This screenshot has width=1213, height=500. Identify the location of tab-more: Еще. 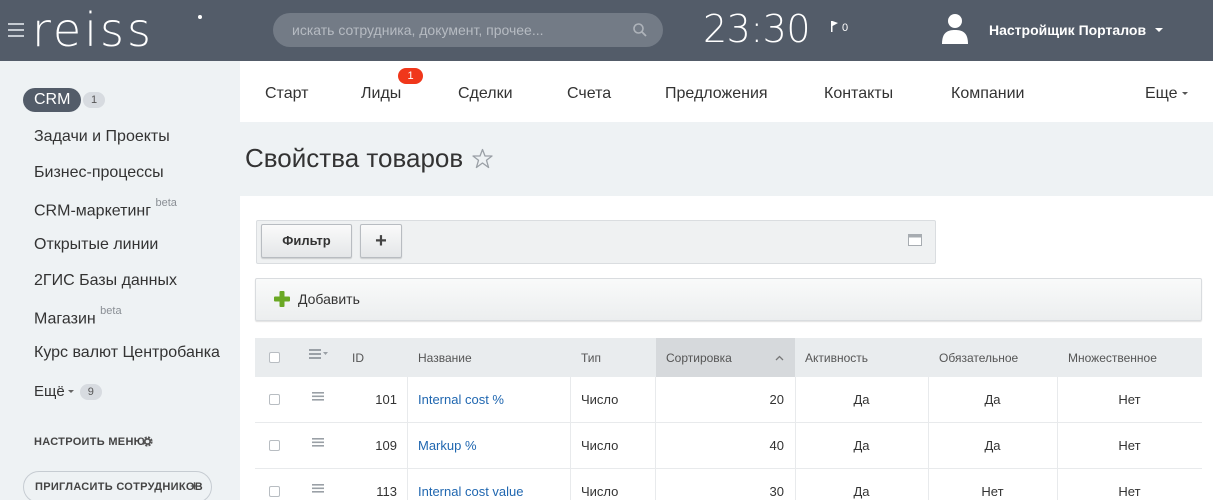
(1166, 94).